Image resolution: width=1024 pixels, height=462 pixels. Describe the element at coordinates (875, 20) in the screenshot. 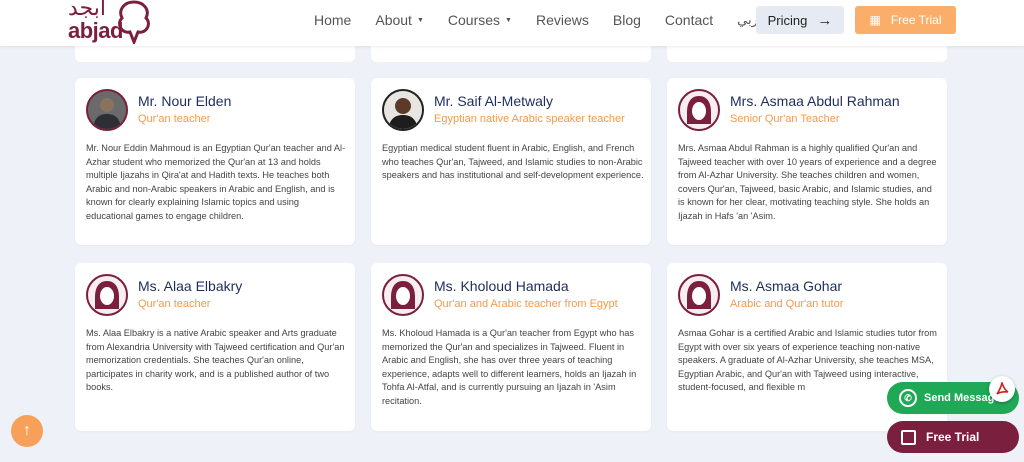

I see `calendar-icon: ▦` at that location.